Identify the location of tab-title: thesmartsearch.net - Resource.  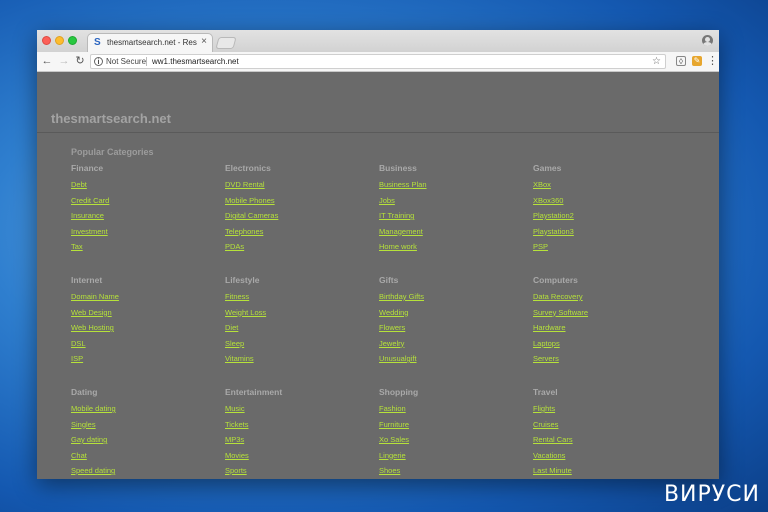
(152, 42).